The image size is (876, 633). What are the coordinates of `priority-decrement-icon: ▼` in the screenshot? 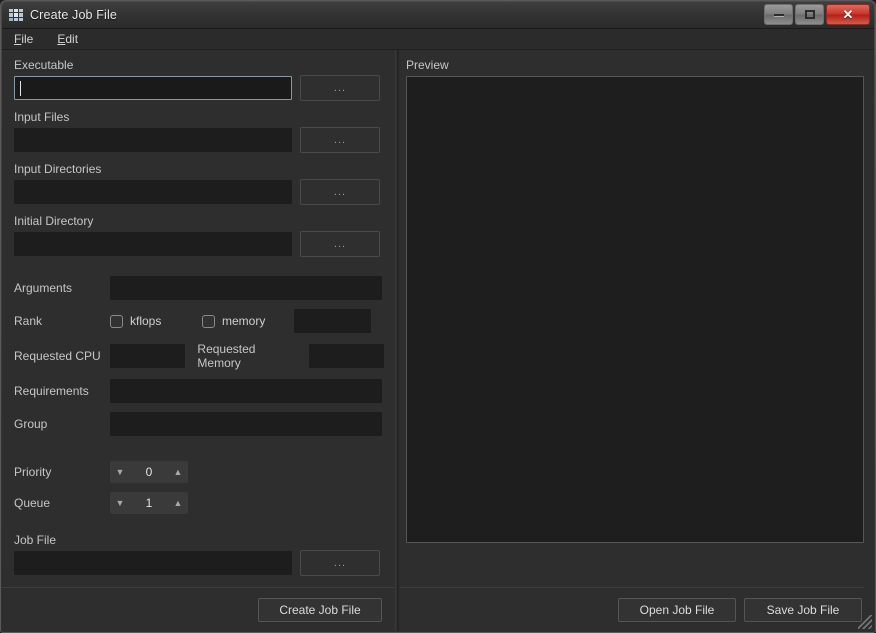 It's located at (120, 472).